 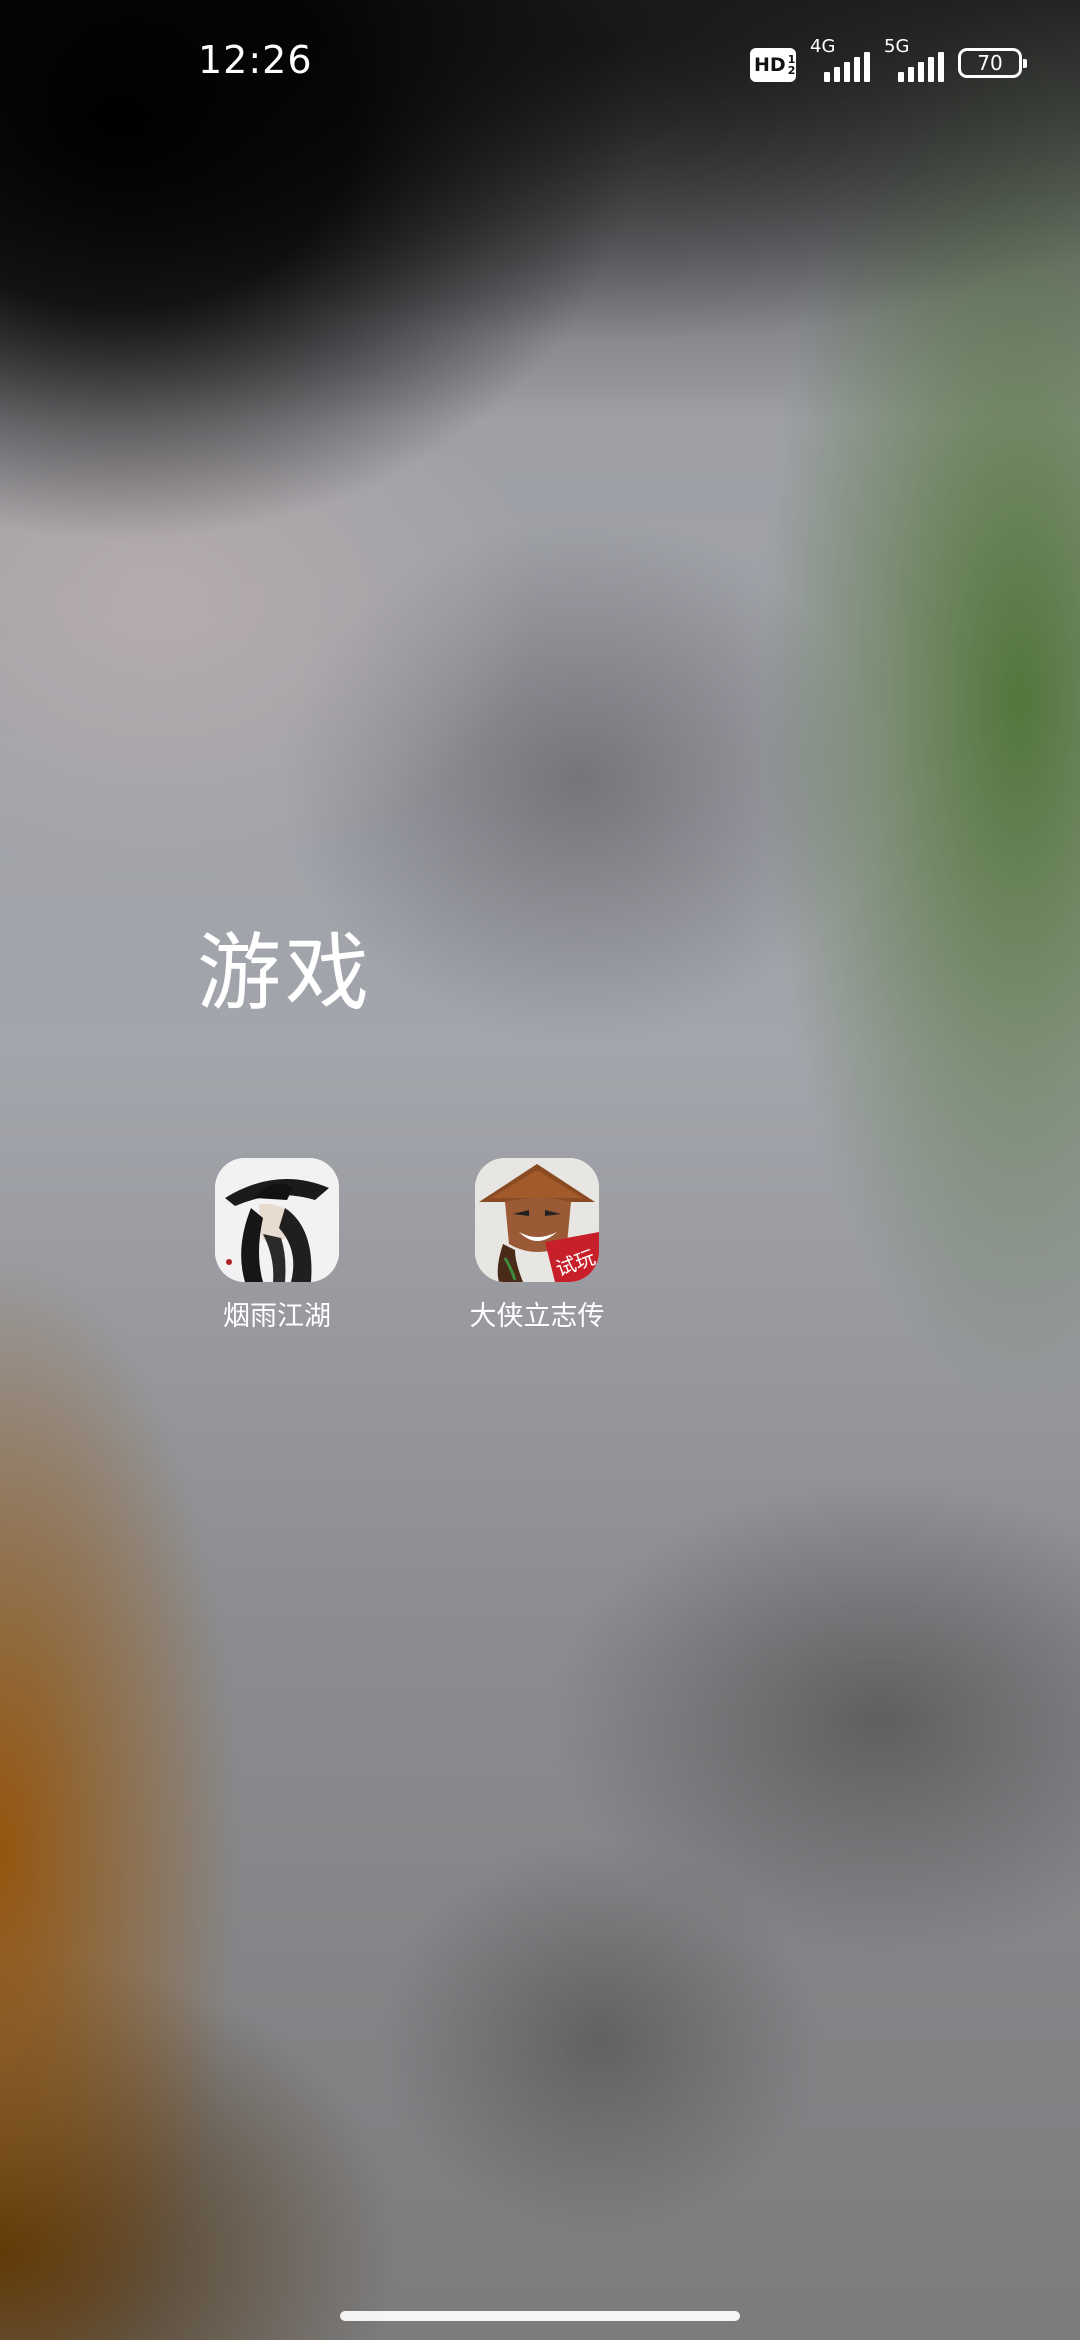 What do you see at coordinates (537, 1220) in the screenshot?
I see `hero-strawhat-icon: 试玩 试玩` at bounding box center [537, 1220].